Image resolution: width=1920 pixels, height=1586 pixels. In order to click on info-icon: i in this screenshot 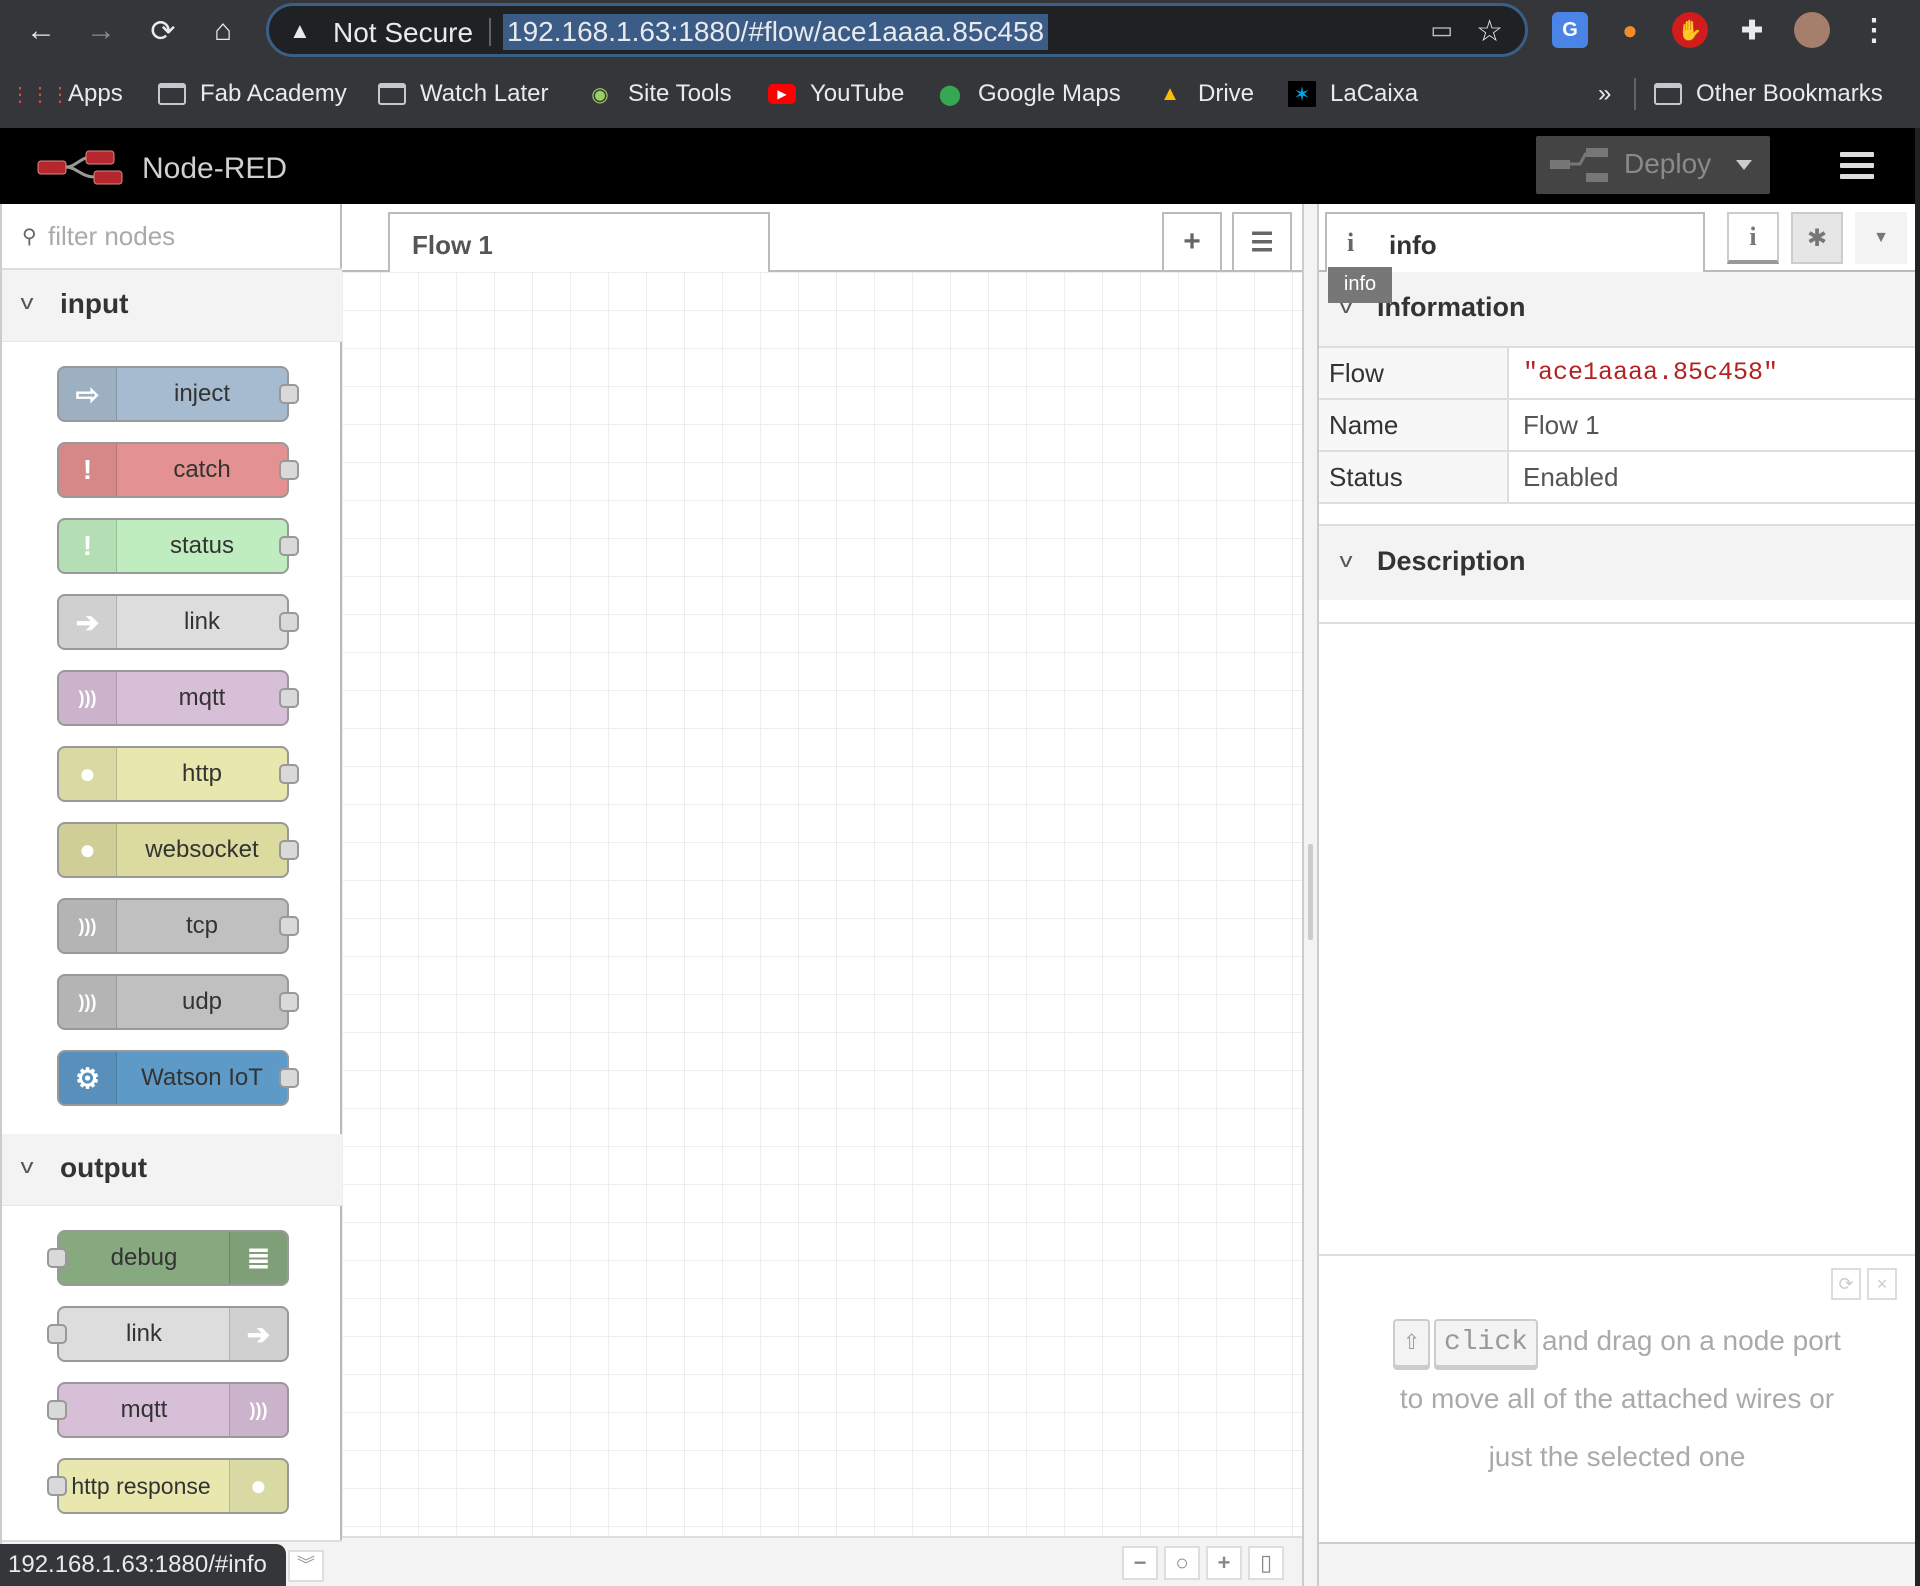, I will do `click(1351, 242)`.